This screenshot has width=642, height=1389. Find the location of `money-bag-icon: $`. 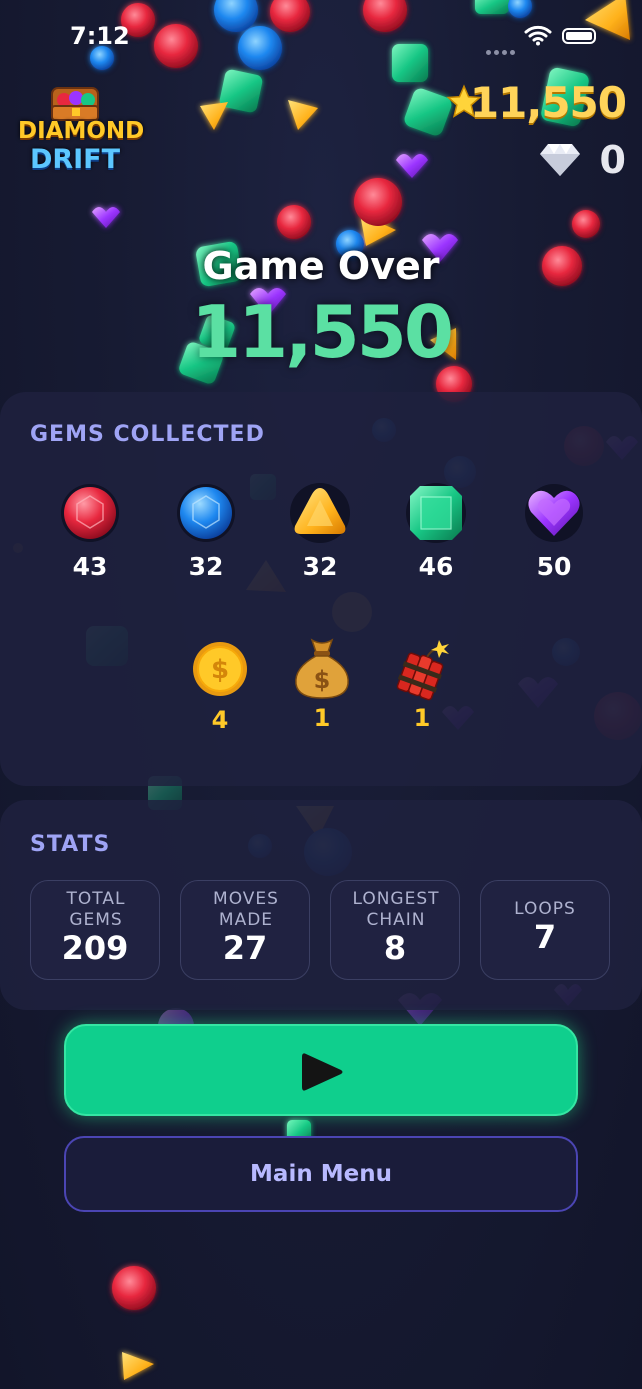

money-bag-icon: $ is located at coordinates (322, 668).